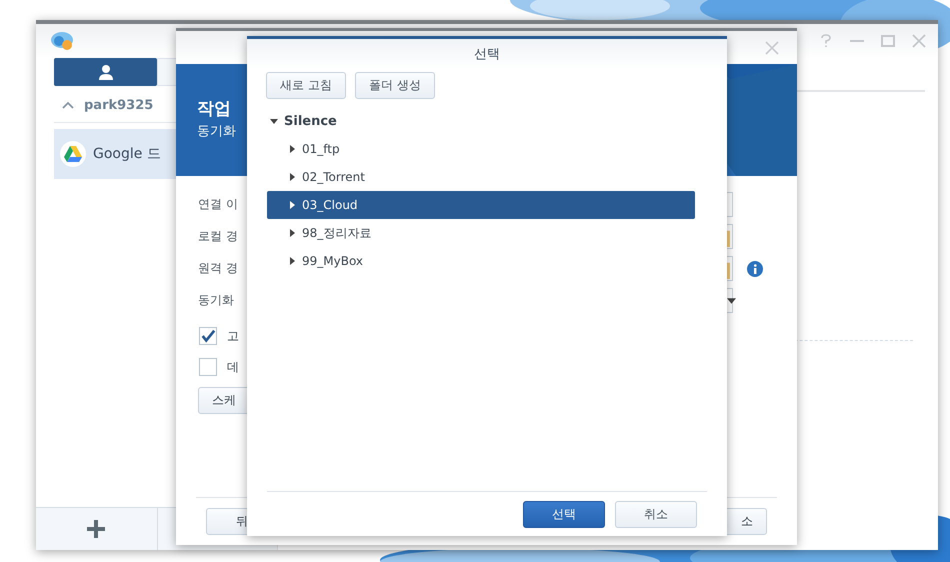 The width and height of the screenshot is (950, 562). Describe the element at coordinates (656, 514) in the screenshot. I see `dialog-button: 취소` at that location.